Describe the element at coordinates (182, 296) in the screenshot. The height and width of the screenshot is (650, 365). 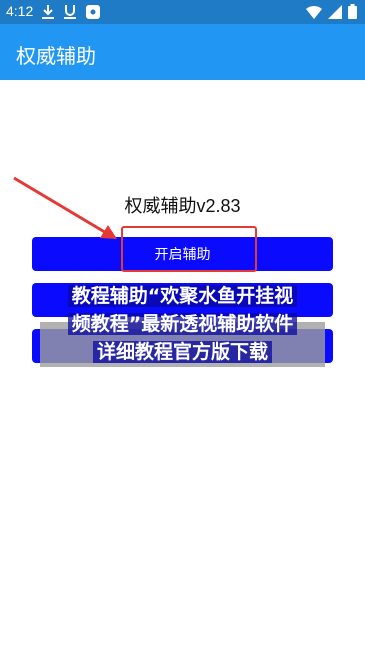
I see `banner-line: 教程辅助“欢聚水鱼开挂视` at that location.